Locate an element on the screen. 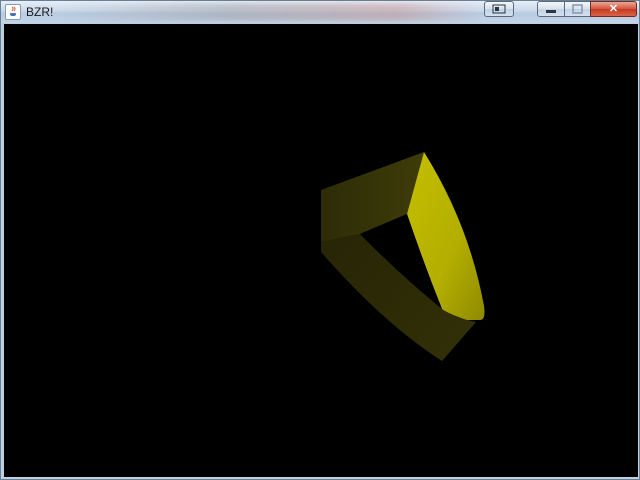 The height and width of the screenshot is (480, 640). scene-canvas is located at coordinates (403, 256).